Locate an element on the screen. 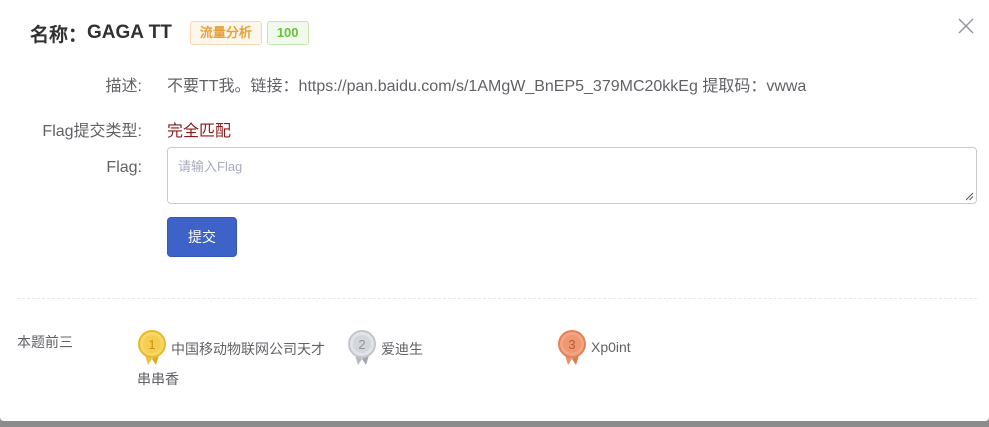 This screenshot has height=427, width=989. top-three-label: 本题前三 is located at coordinates (45, 342).